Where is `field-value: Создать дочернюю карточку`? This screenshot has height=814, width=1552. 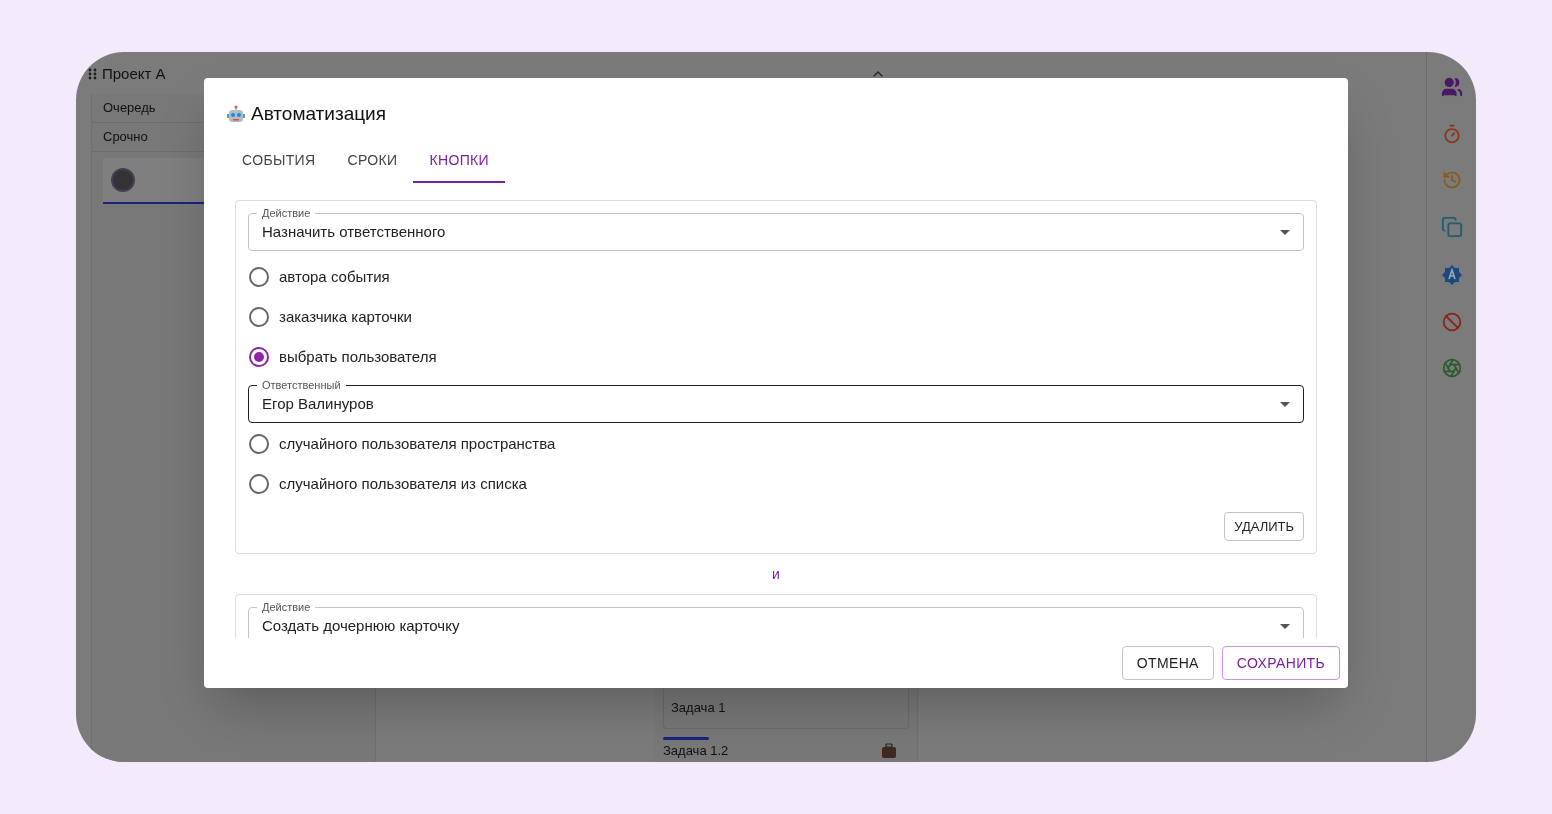 field-value: Создать дочернюю карточку is located at coordinates (361, 625).